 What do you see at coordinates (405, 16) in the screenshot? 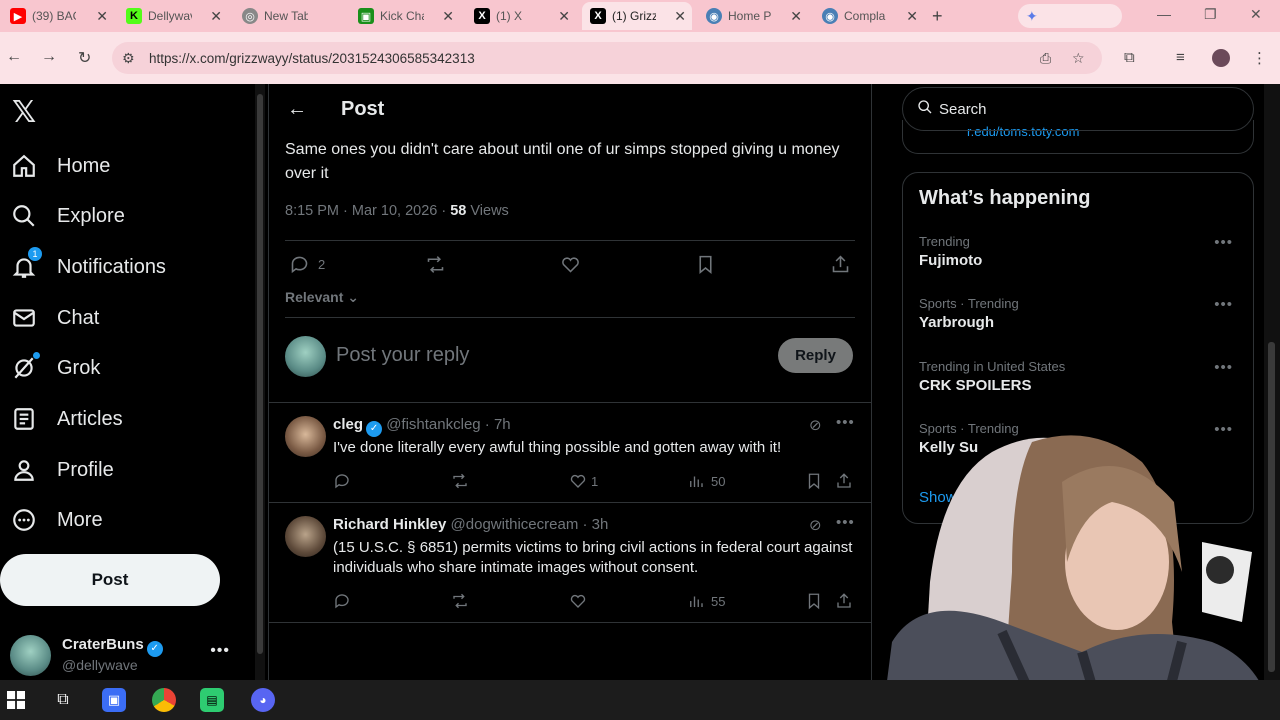
I see `browser-tab: ▣ Kick Chat ✕` at bounding box center [405, 16].